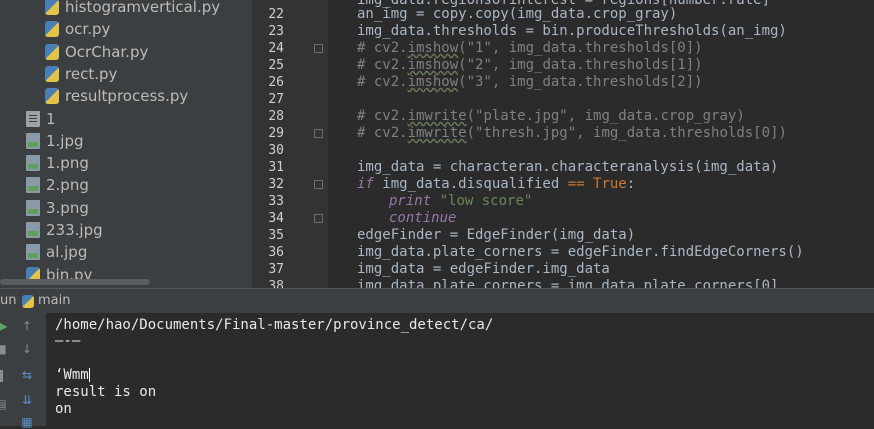  Describe the element at coordinates (89, 375) in the screenshot. I see `text-caret` at that location.